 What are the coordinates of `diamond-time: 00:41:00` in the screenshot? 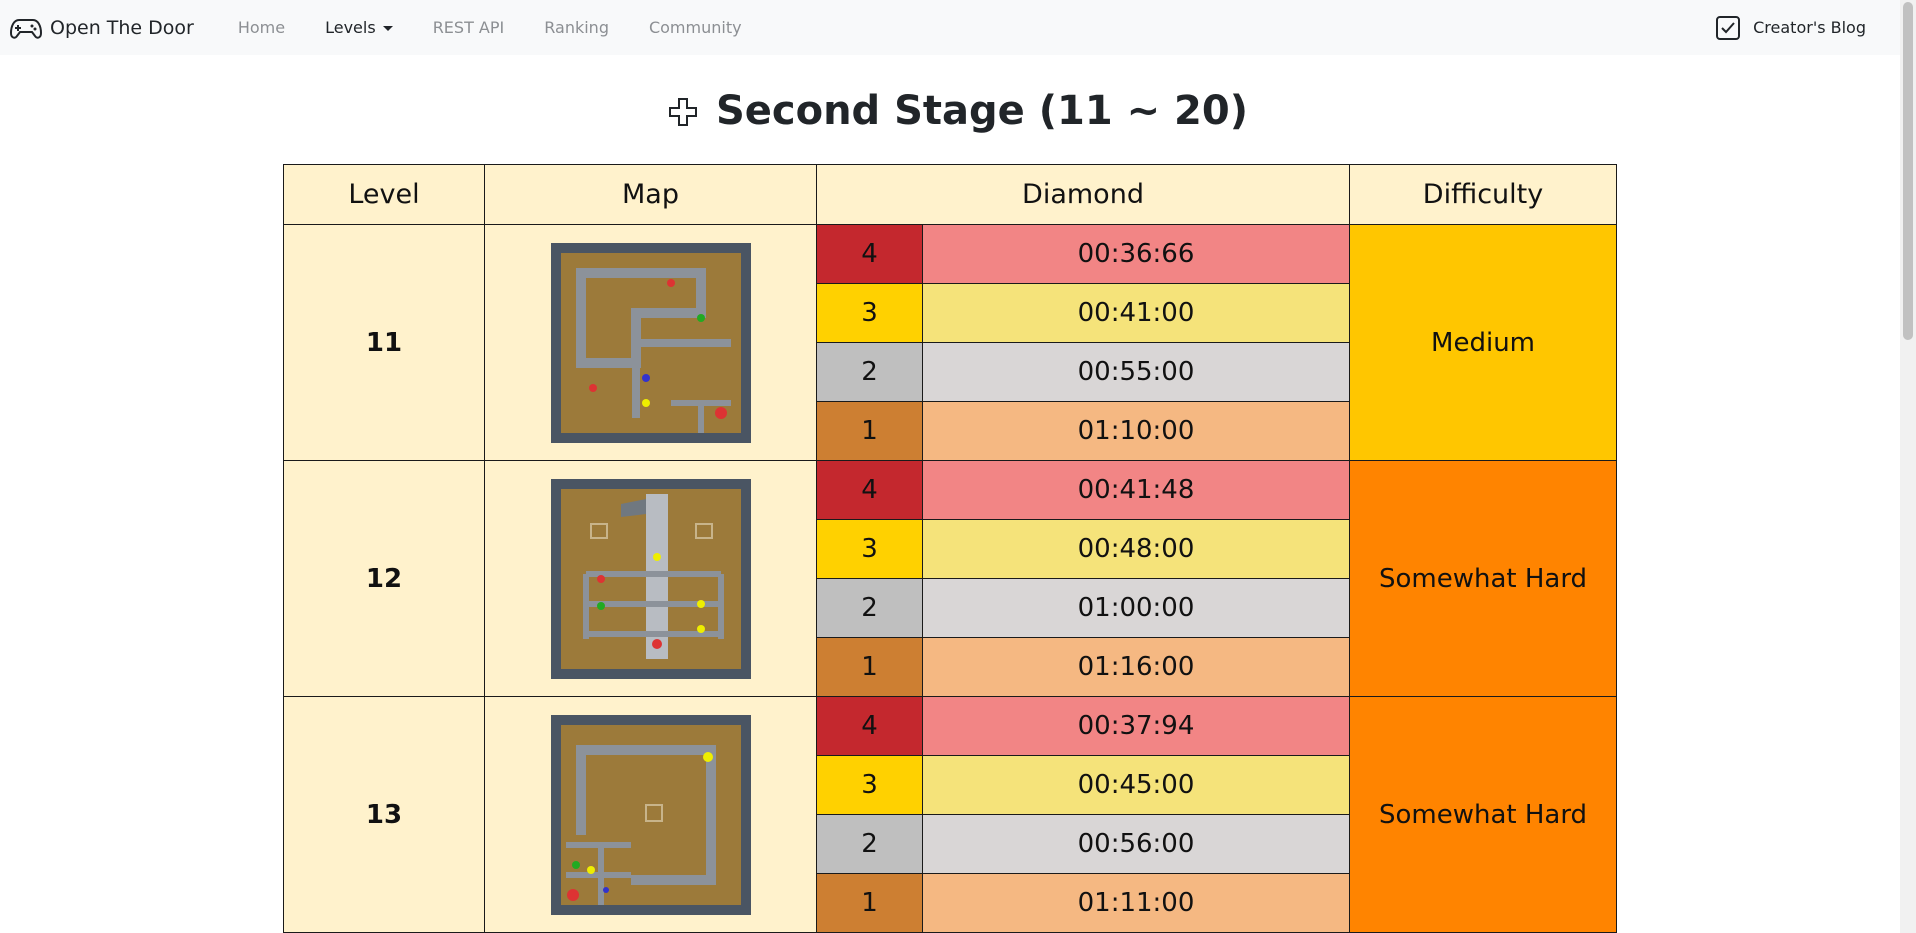 It's located at (1136, 313).